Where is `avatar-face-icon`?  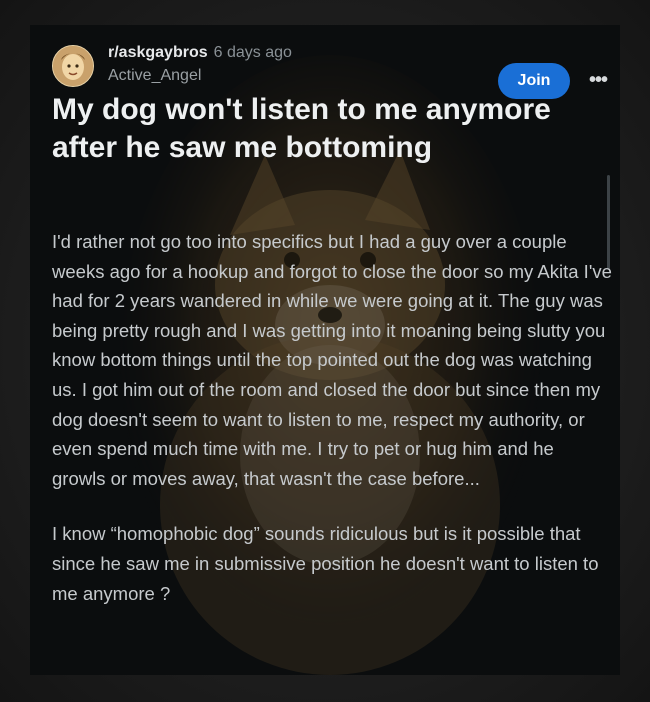
avatar-face-icon is located at coordinates (73, 66).